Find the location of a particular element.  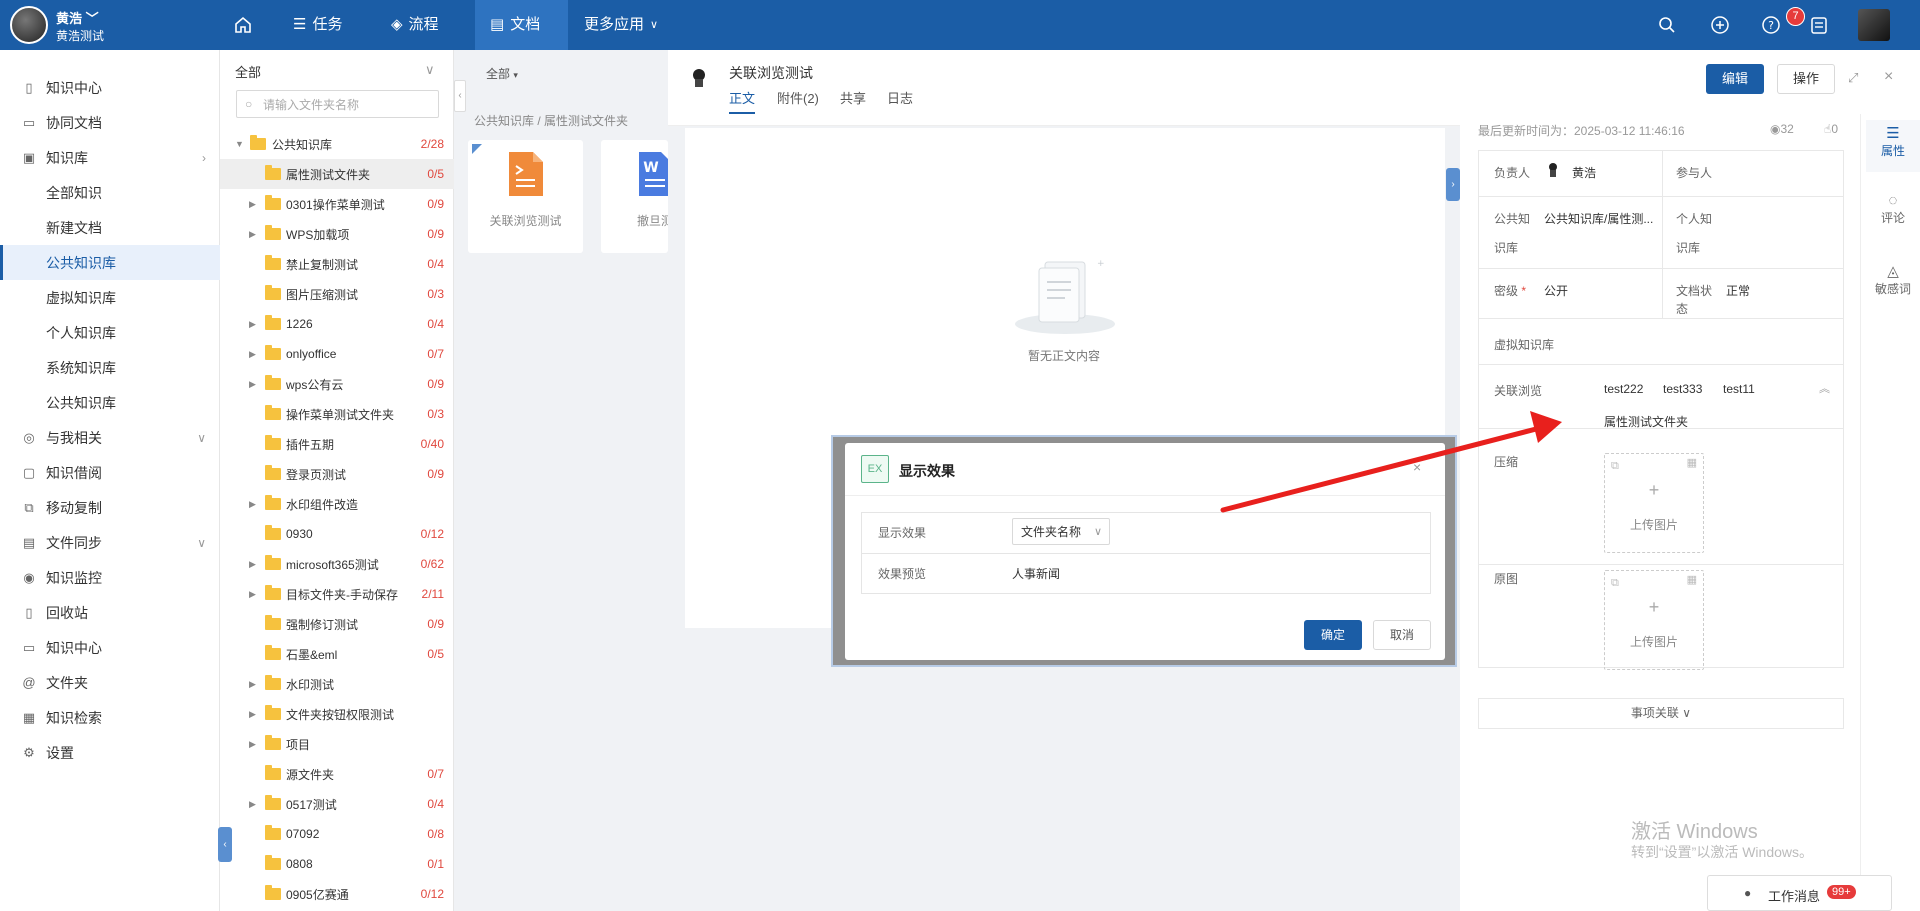

work-messages-badge: 99+ is located at coordinates (1841, 892).